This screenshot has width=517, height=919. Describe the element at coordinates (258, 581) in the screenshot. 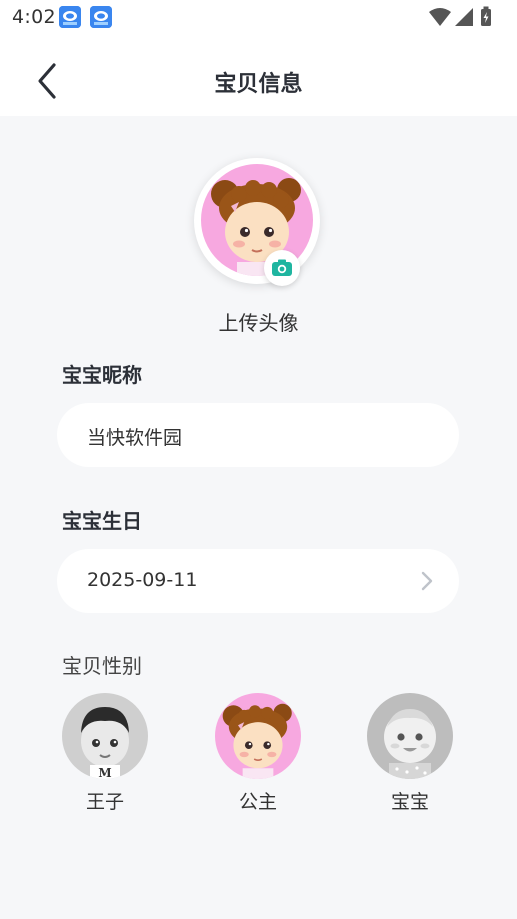

I see `birthday-picker: 2025-09-11` at that location.